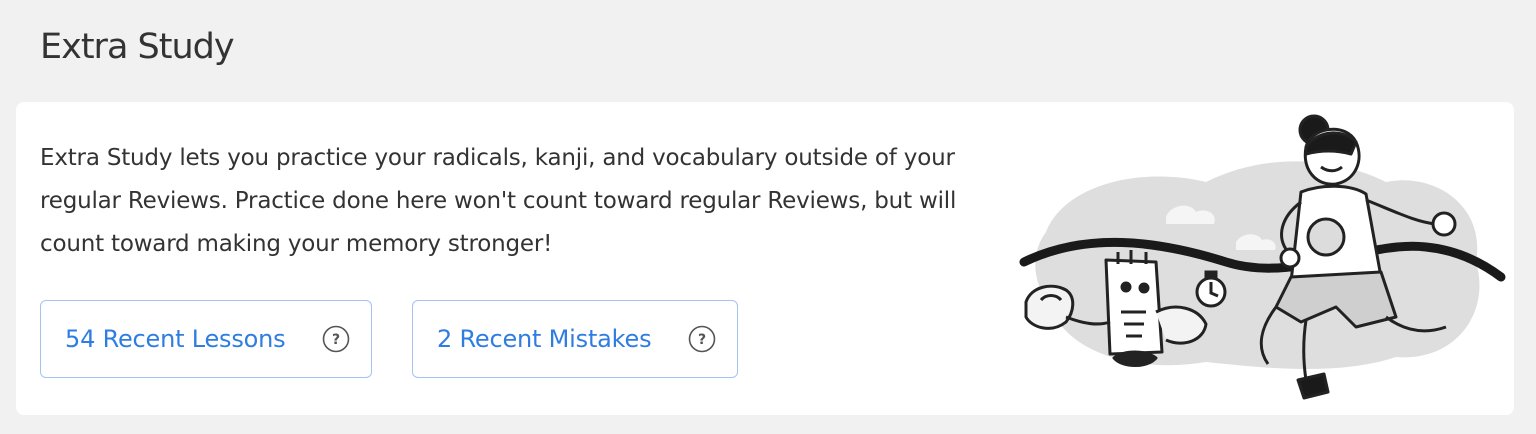 This screenshot has width=1536, height=434. What do you see at coordinates (544, 339) in the screenshot?
I see `recent-mistakes-label: 2 Recent Mistakes` at bounding box center [544, 339].